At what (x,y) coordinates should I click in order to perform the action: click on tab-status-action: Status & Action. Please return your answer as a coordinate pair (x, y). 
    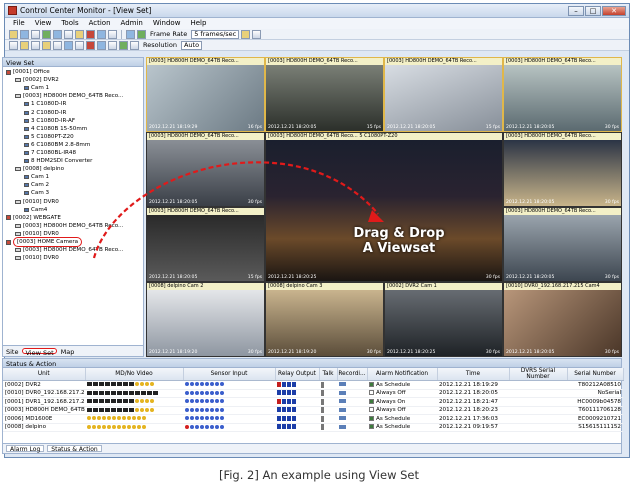
    Looking at the image, I should click on (74, 449).